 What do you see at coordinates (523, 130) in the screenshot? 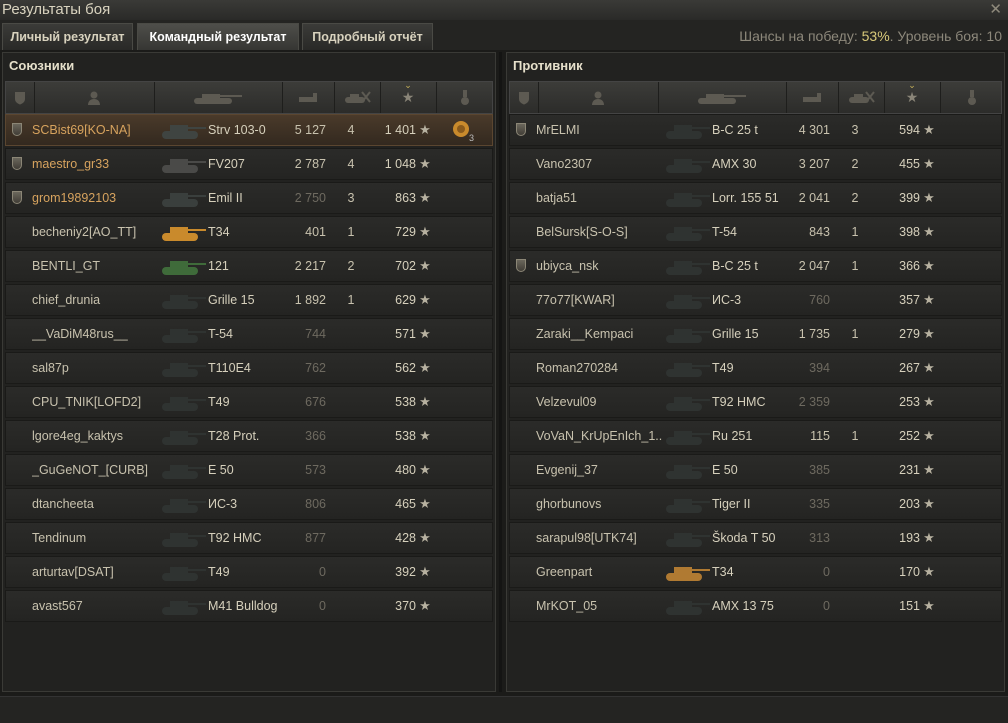
I see `platoon-cell` at bounding box center [523, 130].